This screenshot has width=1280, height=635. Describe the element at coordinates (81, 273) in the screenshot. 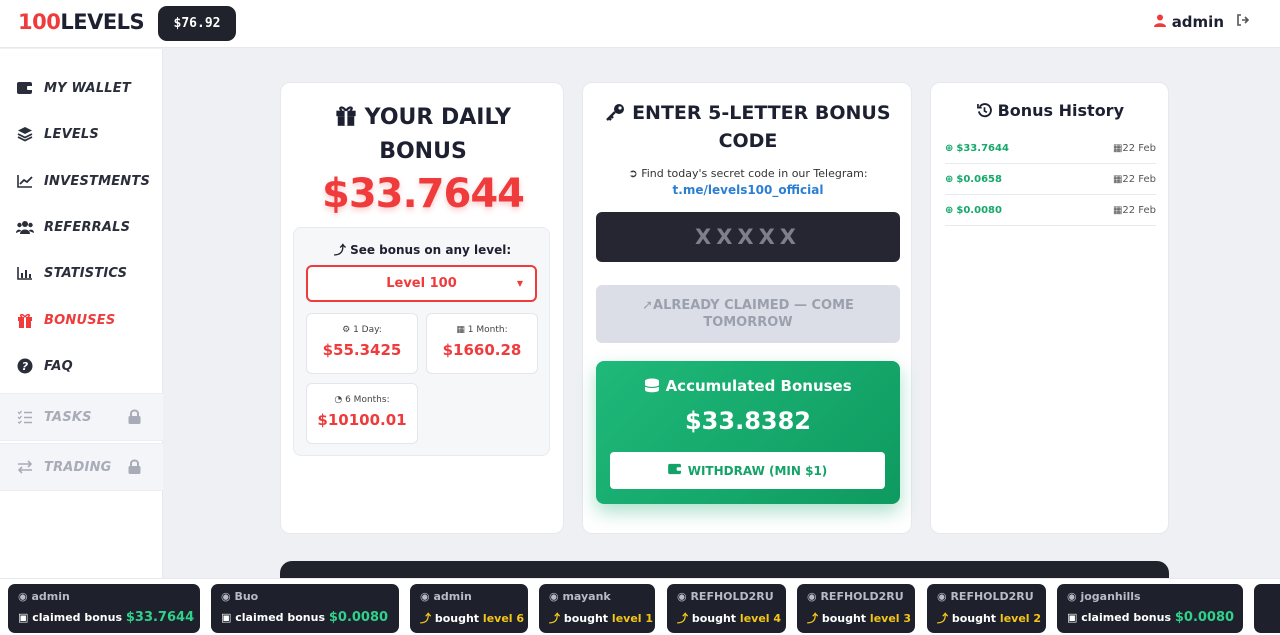

I see `sidebar-item-statistics: STATISTICS` at that location.